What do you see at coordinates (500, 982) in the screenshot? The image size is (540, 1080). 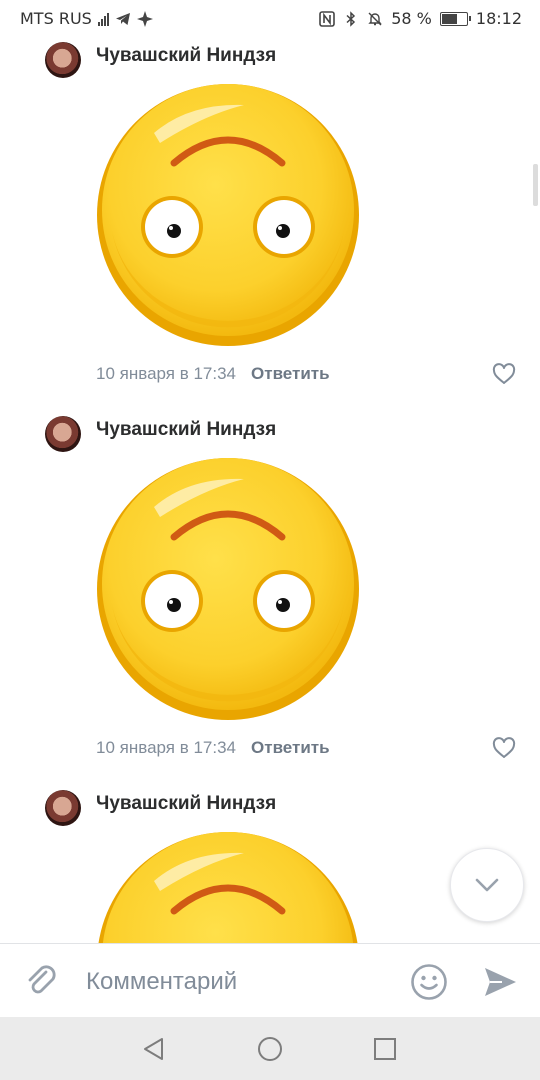 I see `send-icon` at bounding box center [500, 982].